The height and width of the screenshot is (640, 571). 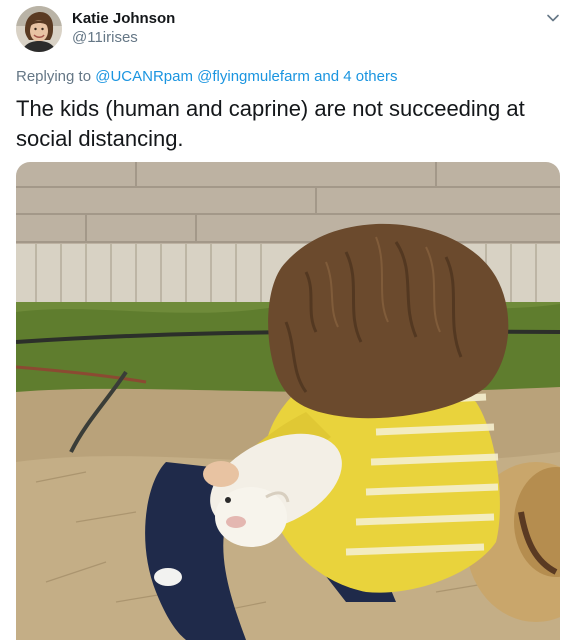 I want to click on avatar-photo, so click(x=39, y=29).